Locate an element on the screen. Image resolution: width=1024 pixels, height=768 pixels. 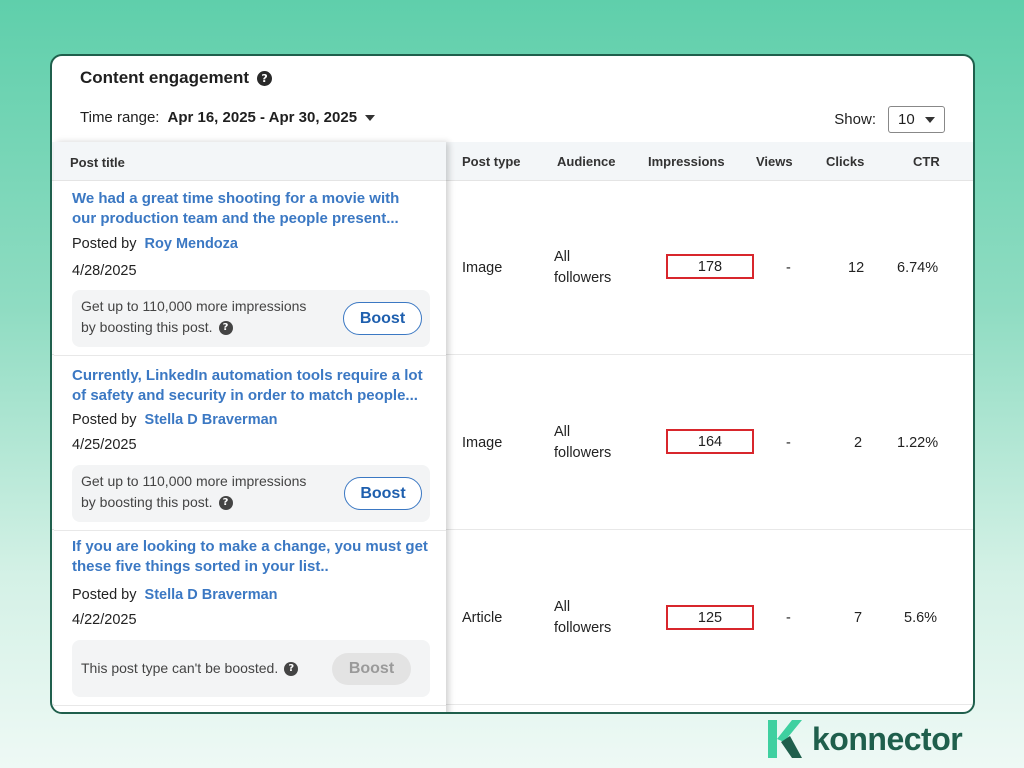
row2-ctr: 1.22% is located at coordinates (918, 443).